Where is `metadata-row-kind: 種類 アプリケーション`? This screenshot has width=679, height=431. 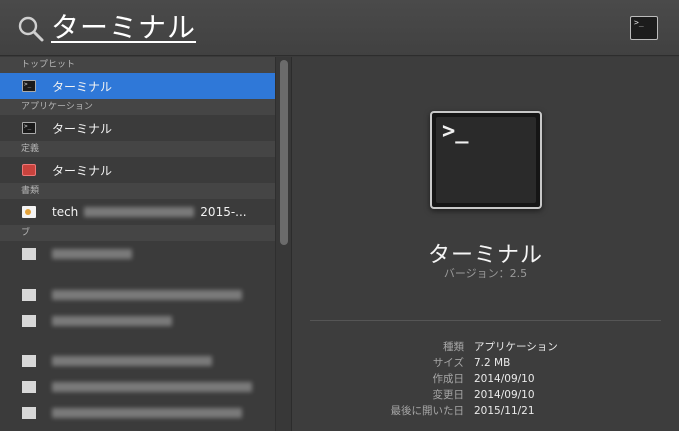 metadata-row-kind: 種類 アプリケーション is located at coordinates (485, 347).